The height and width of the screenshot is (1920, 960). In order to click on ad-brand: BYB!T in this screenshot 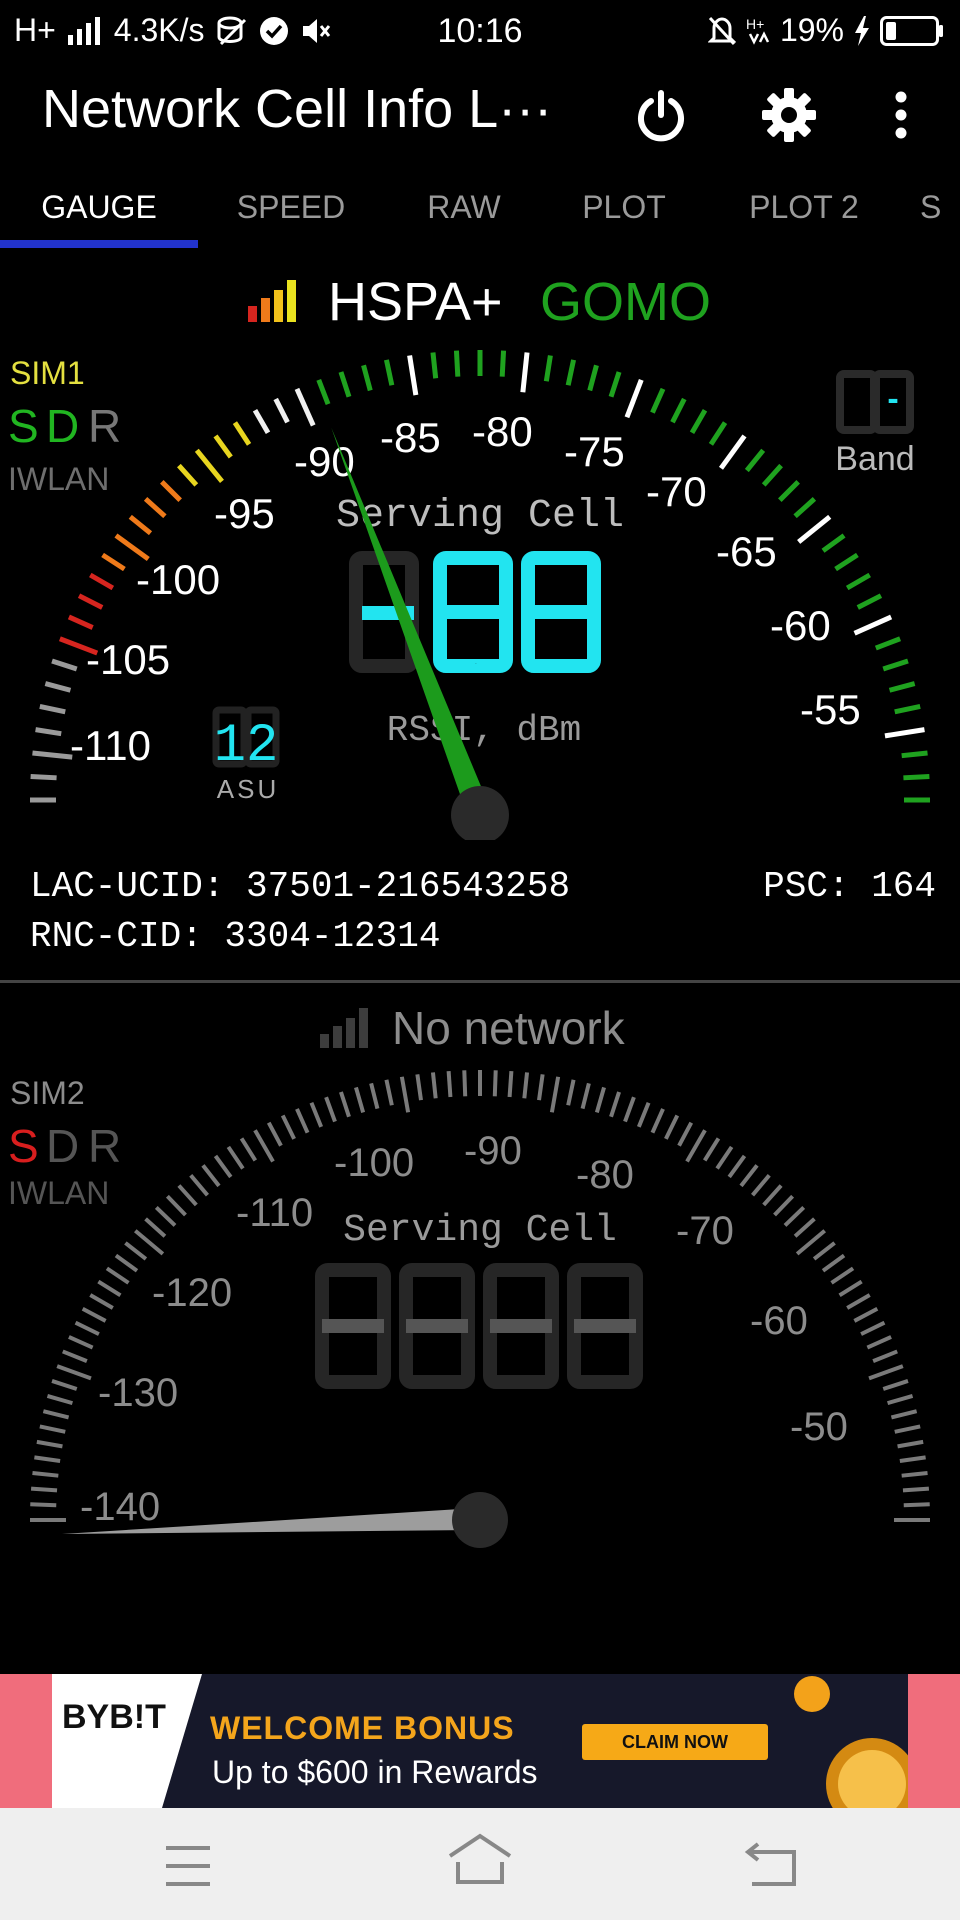, I will do `click(114, 1717)`.